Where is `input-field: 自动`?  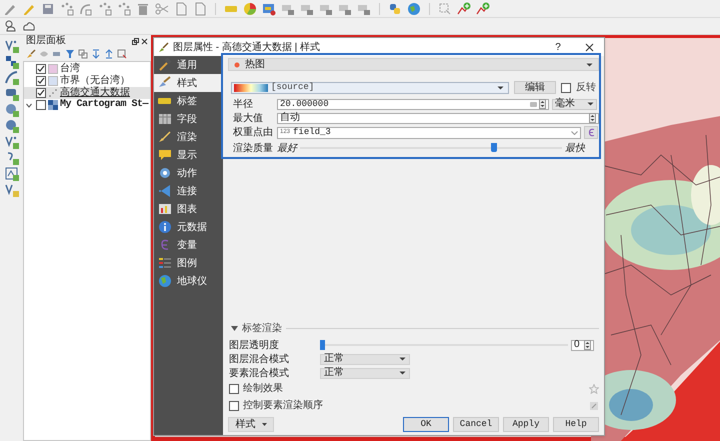
input-field: 自动 is located at coordinates (438, 118).